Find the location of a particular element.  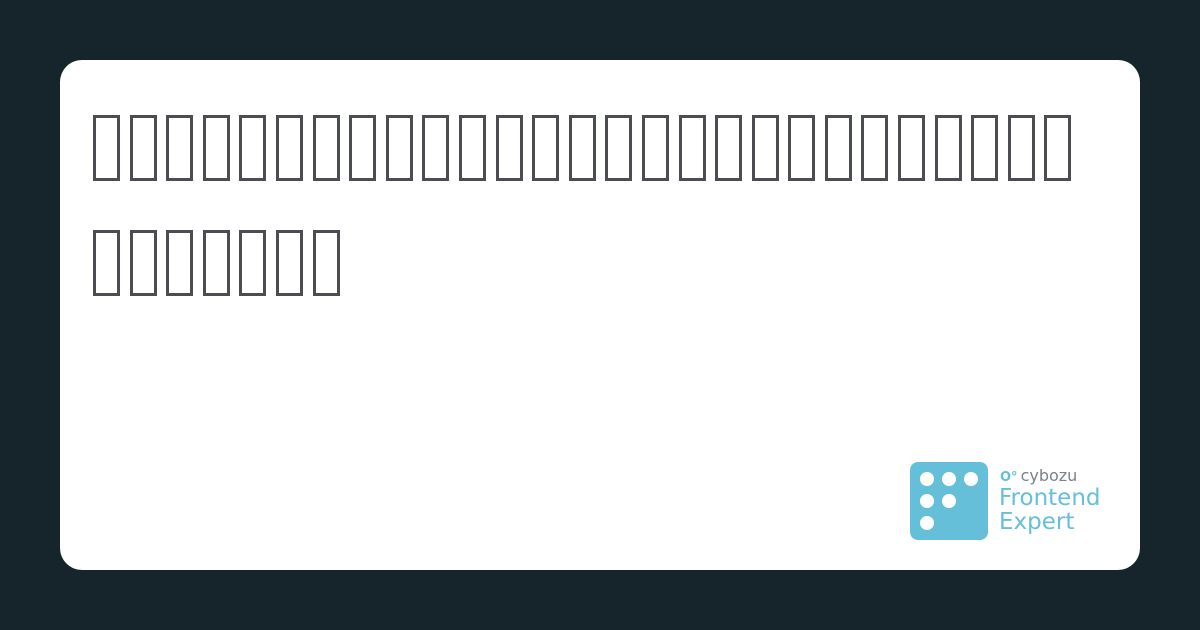

logo-line1: Frontend is located at coordinates (1050, 498).